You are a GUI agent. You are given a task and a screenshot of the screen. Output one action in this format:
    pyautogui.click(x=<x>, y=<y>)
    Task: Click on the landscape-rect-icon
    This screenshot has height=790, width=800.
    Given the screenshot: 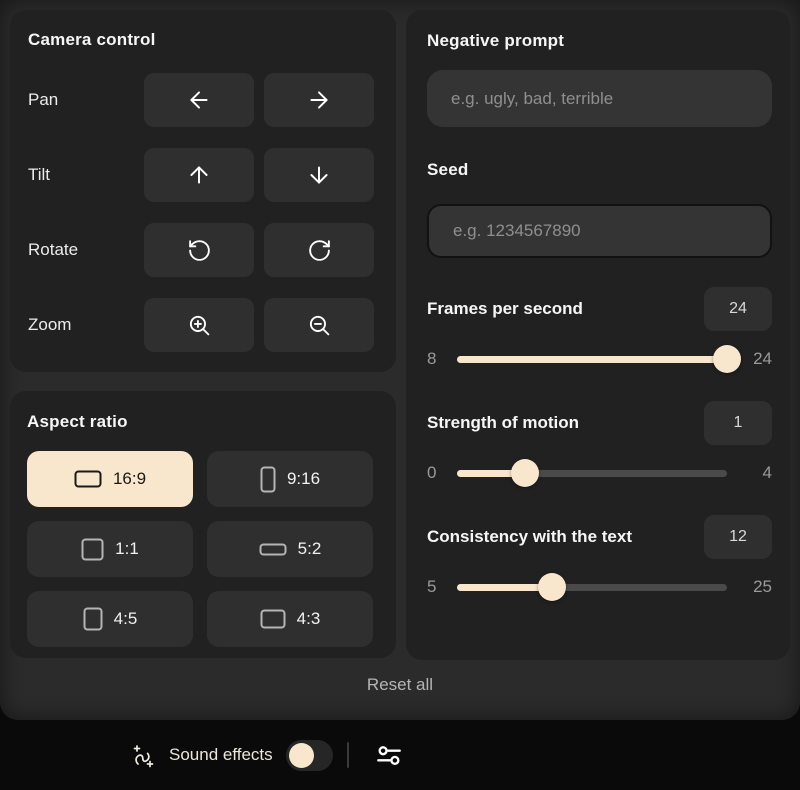 What is the action you would take?
    pyautogui.click(x=88, y=479)
    